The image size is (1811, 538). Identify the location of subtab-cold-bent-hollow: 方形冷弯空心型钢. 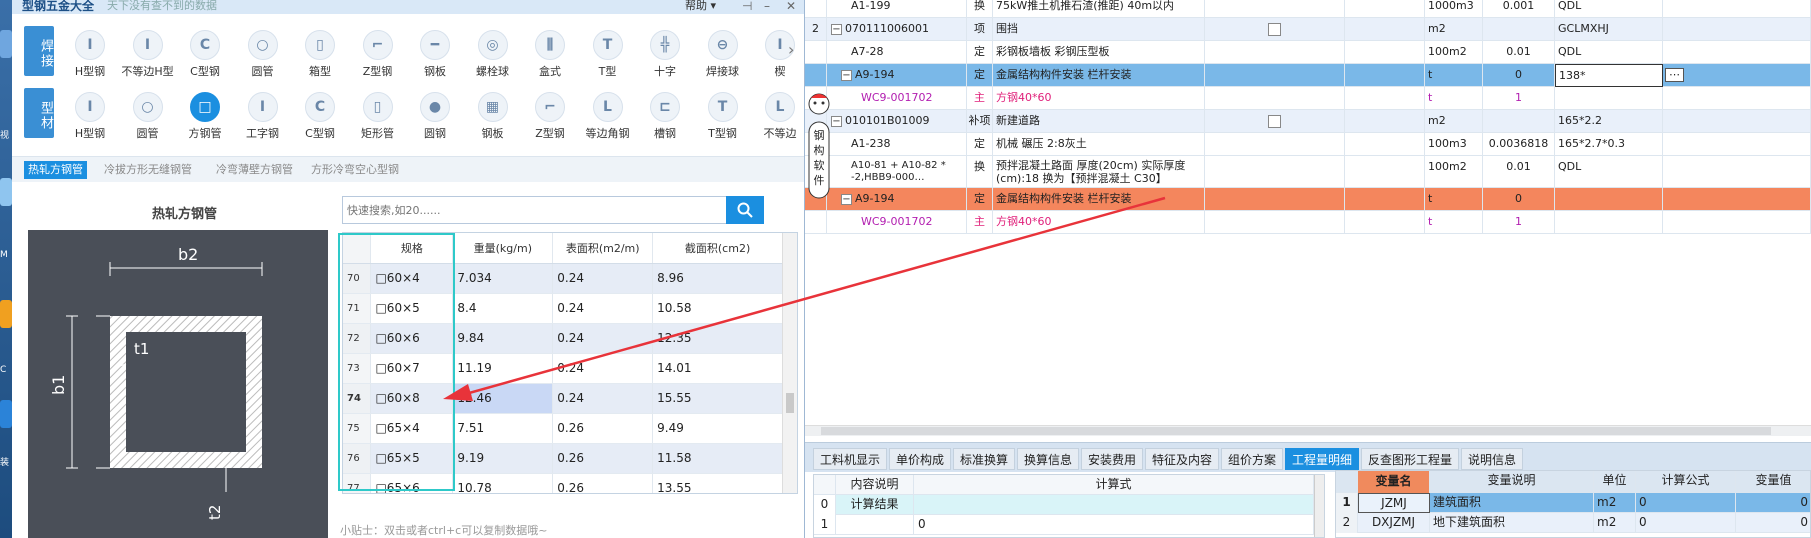
(355, 170).